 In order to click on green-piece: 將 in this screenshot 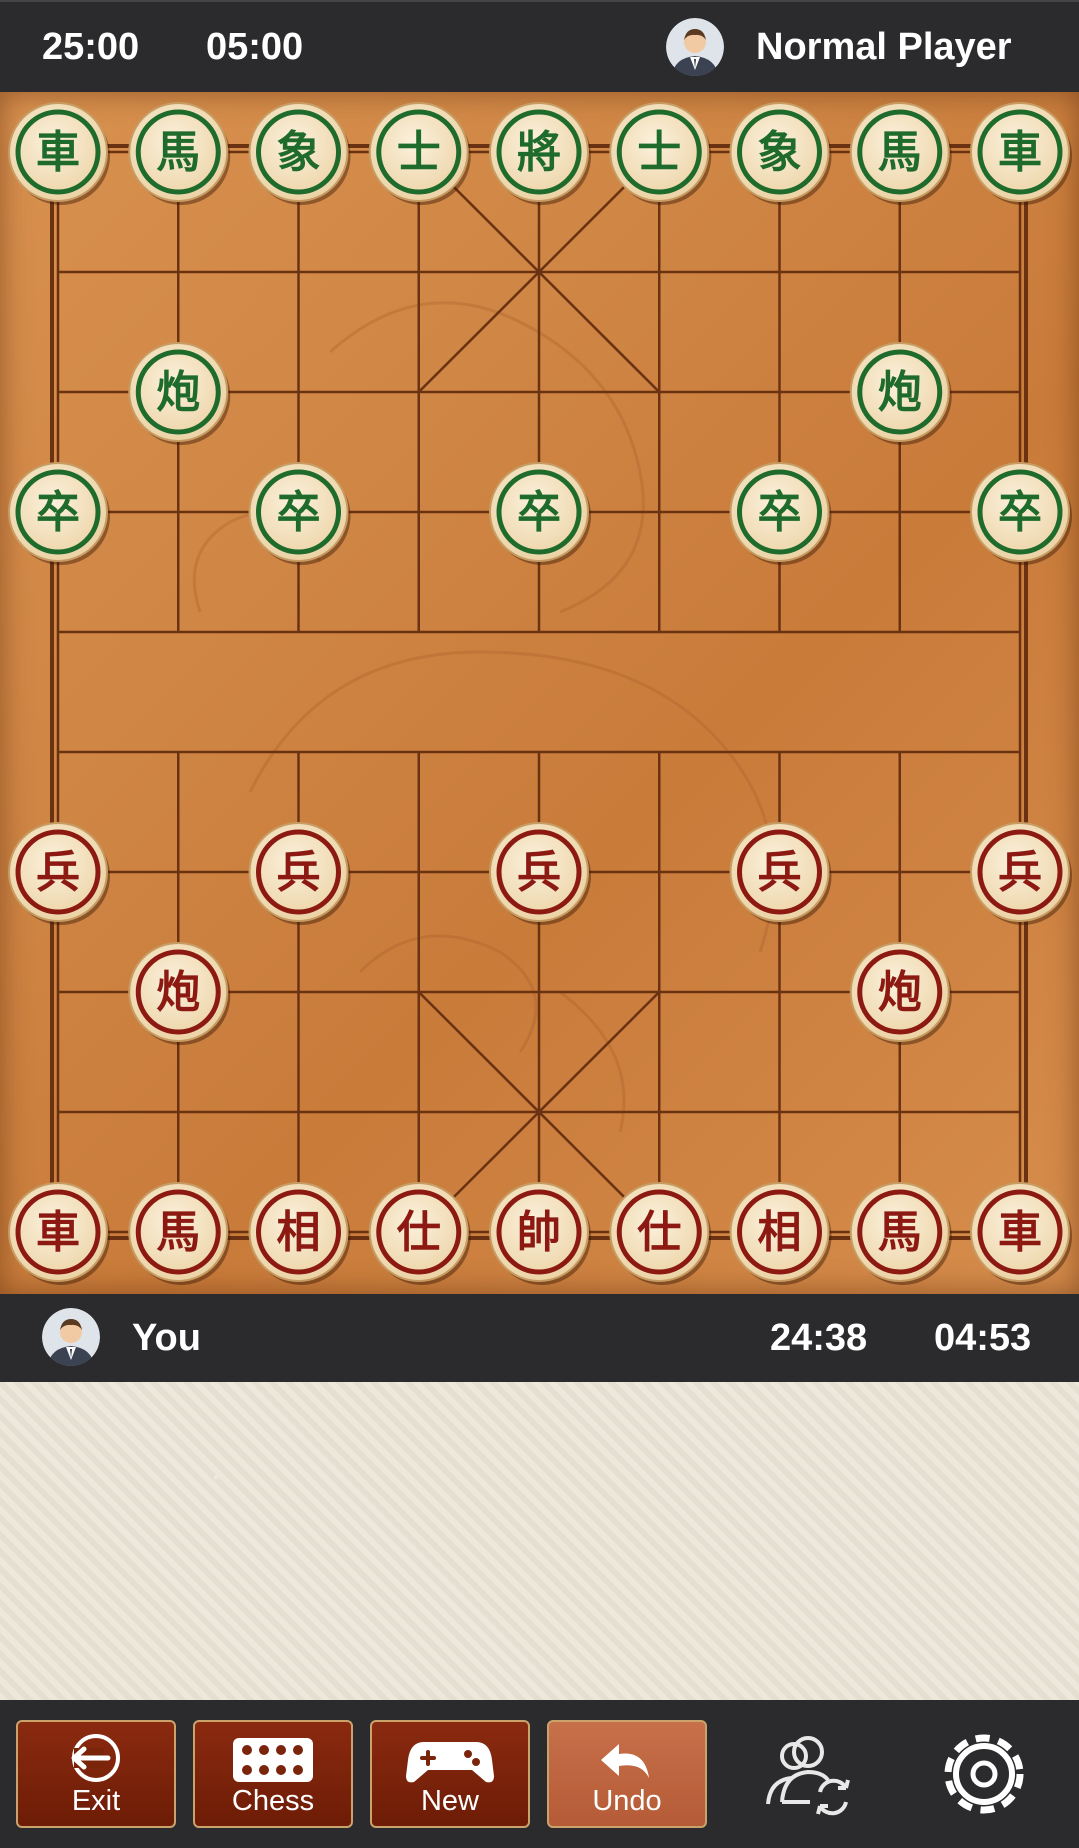, I will do `click(540, 153)`.